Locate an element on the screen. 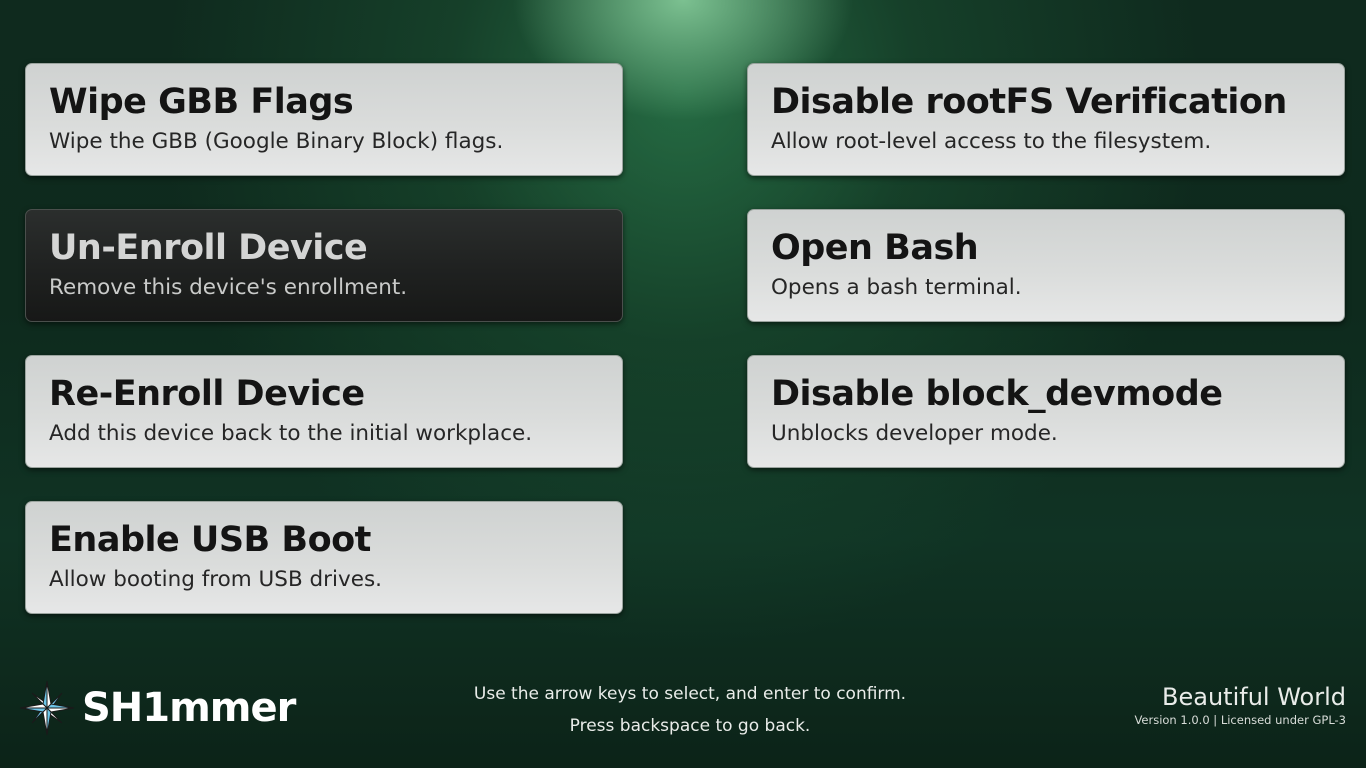 The height and width of the screenshot is (768, 1366). app-logo: SH1mmer is located at coordinates (157, 708).